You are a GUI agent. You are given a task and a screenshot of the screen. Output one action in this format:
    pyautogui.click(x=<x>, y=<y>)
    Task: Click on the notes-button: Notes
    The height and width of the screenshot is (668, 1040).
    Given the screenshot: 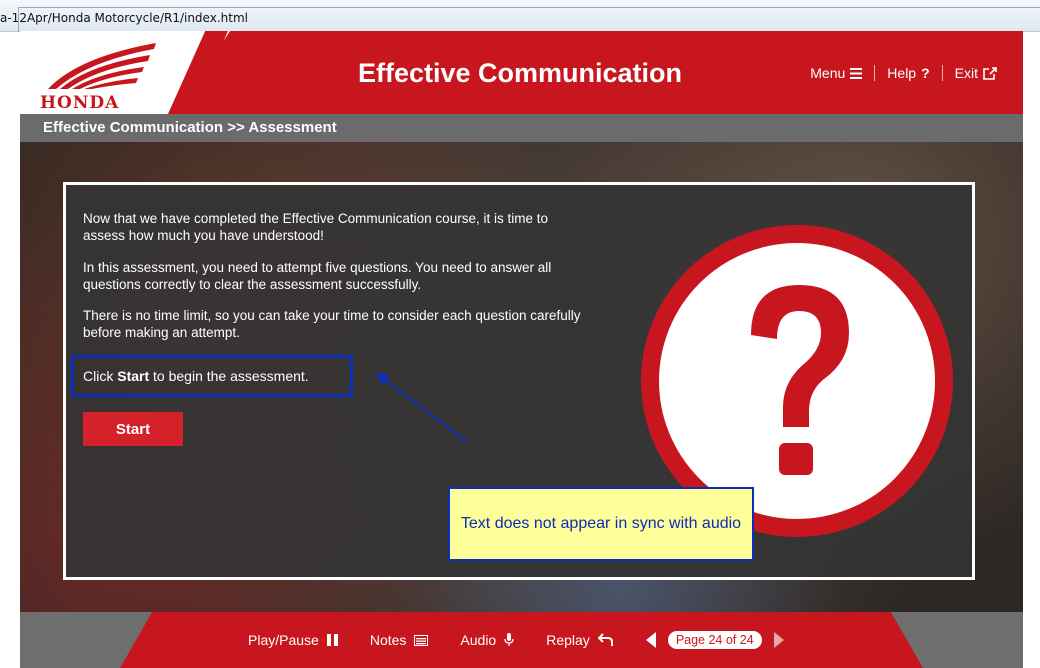 What is the action you would take?
    pyautogui.click(x=399, y=640)
    